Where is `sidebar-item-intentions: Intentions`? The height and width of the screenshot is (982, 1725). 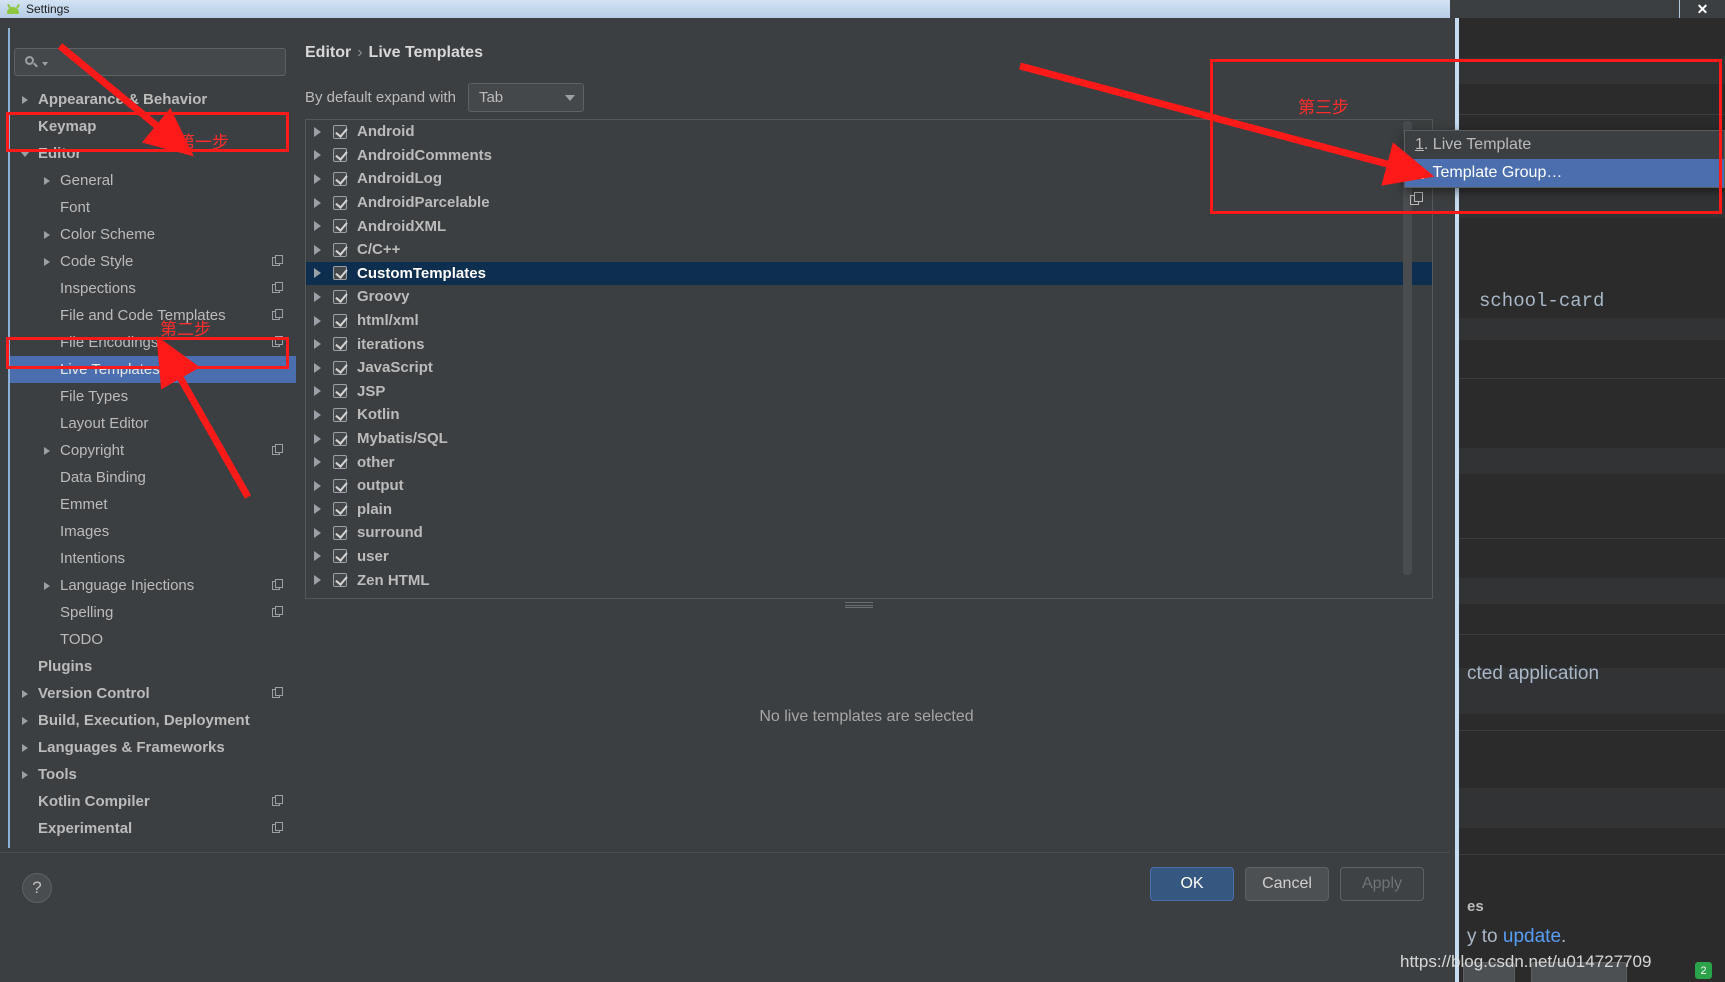
sidebar-item-intentions: Intentions is located at coordinates (153, 558).